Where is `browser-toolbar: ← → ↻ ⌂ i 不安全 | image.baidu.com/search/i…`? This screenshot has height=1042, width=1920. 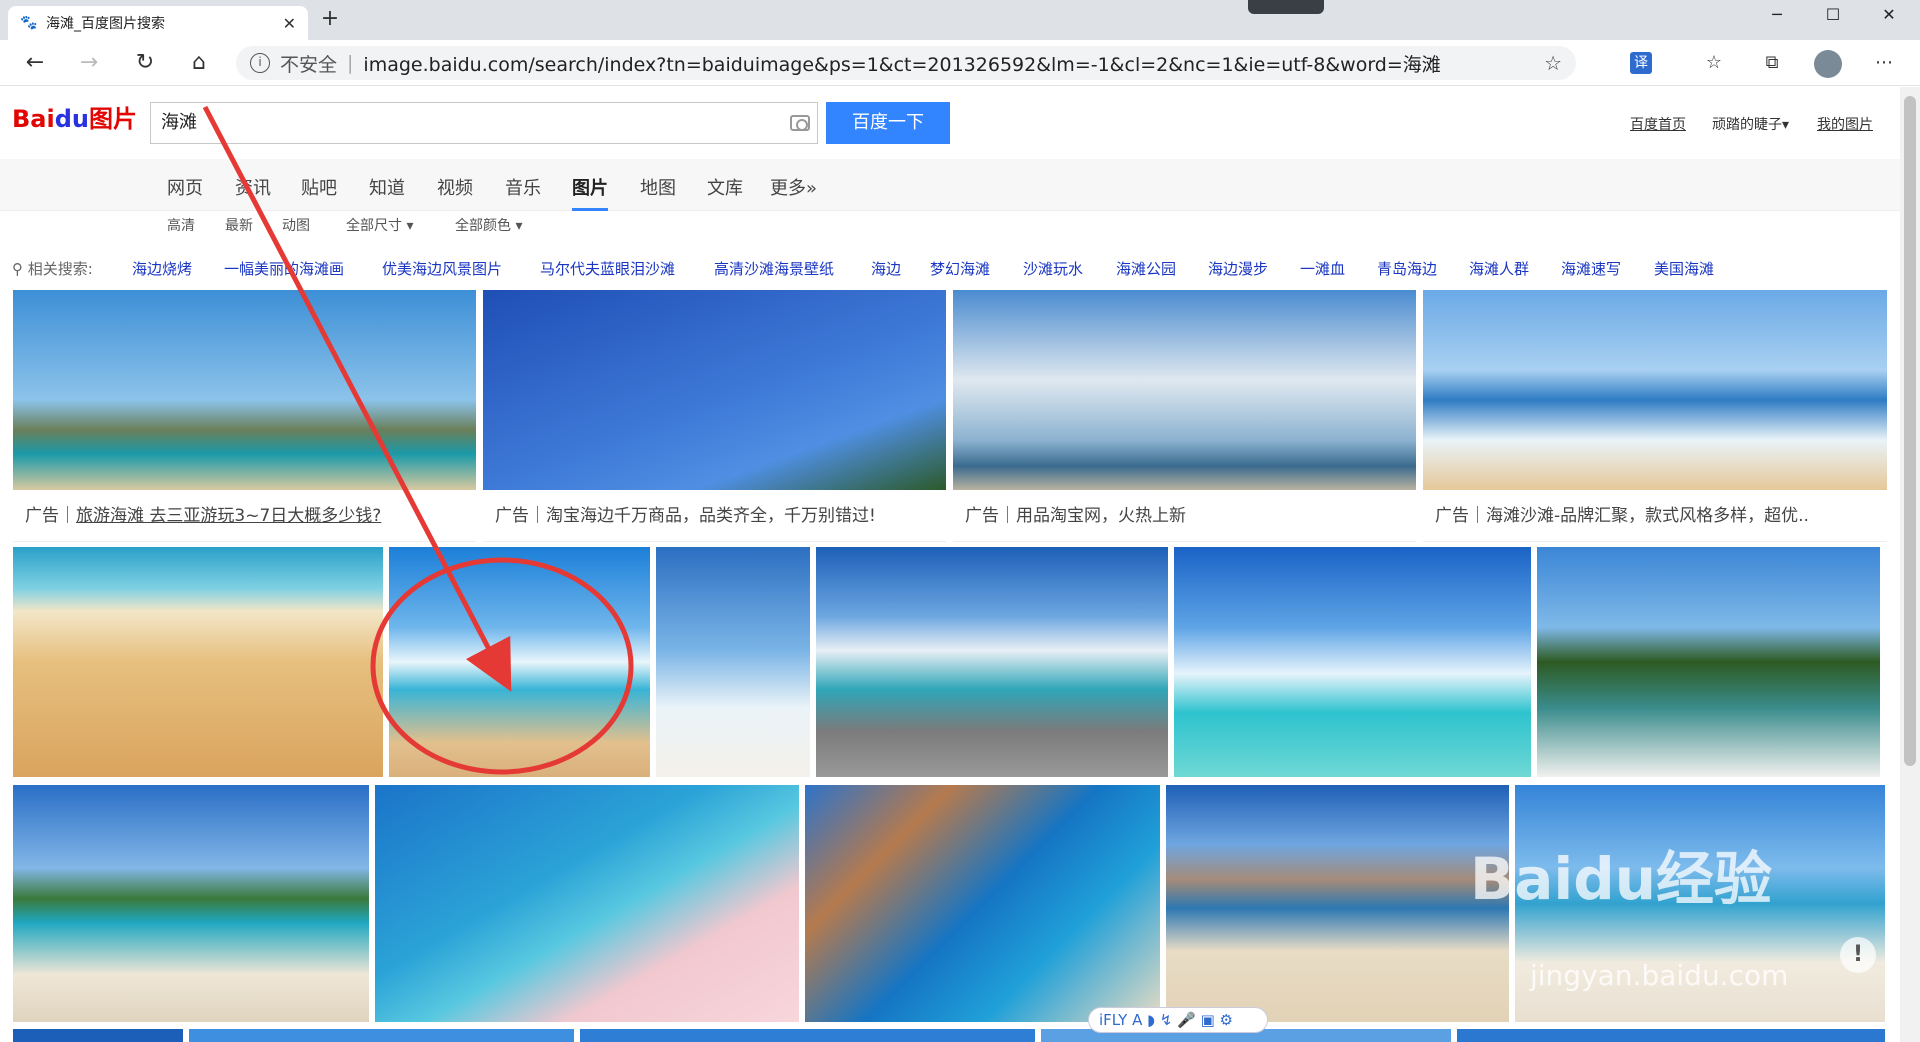
browser-toolbar: ← → ↻ ⌂ i 不安全 | image.baidu.com/search/i… is located at coordinates (960, 63).